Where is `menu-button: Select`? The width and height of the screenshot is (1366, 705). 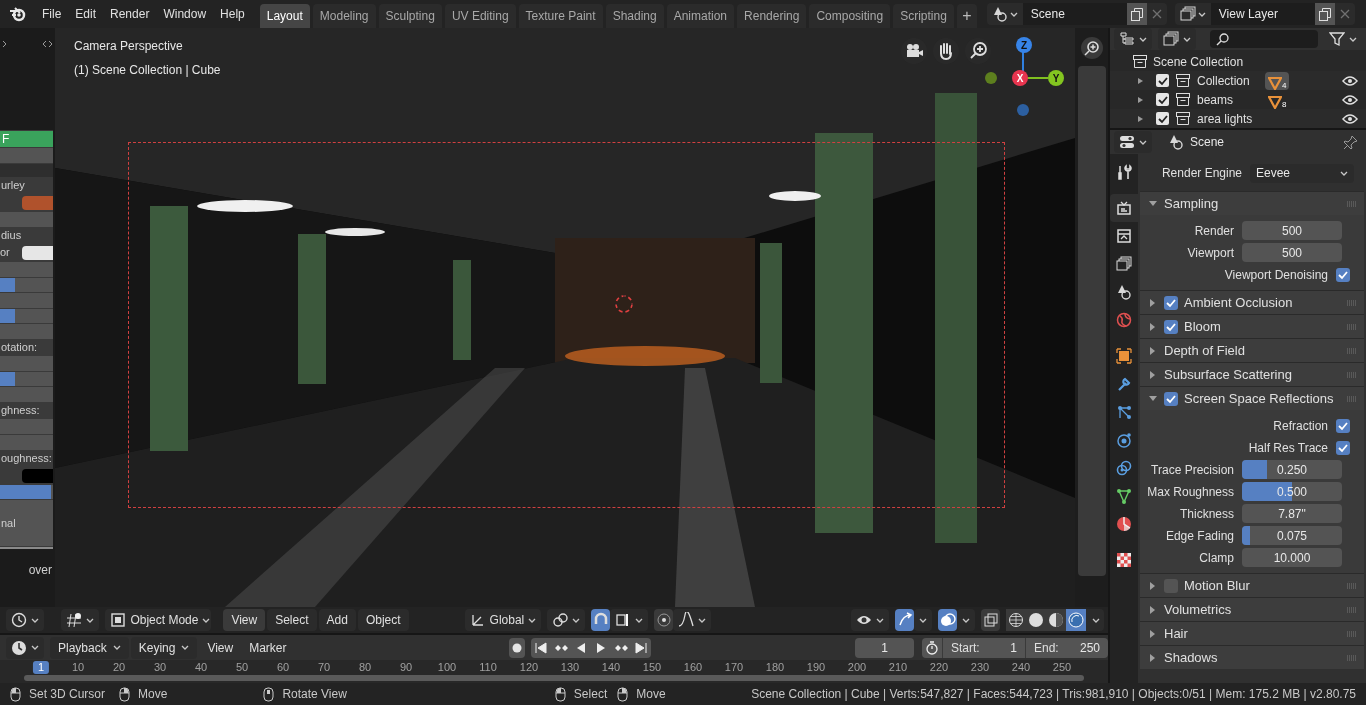 menu-button: Select is located at coordinates (292, 620).